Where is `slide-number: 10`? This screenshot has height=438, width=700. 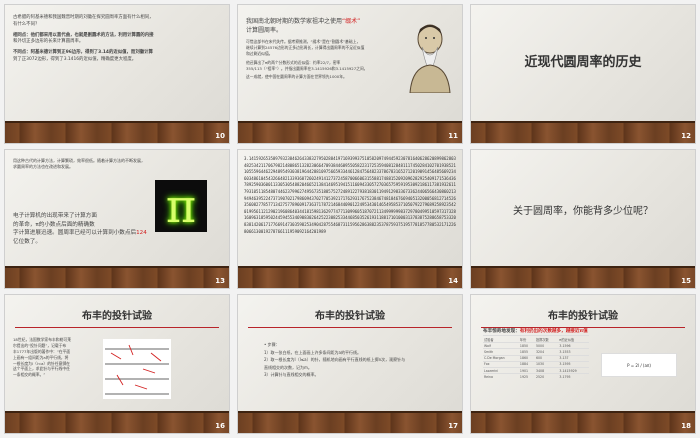
slide-number: 10 is located at coordinates (220, 136).